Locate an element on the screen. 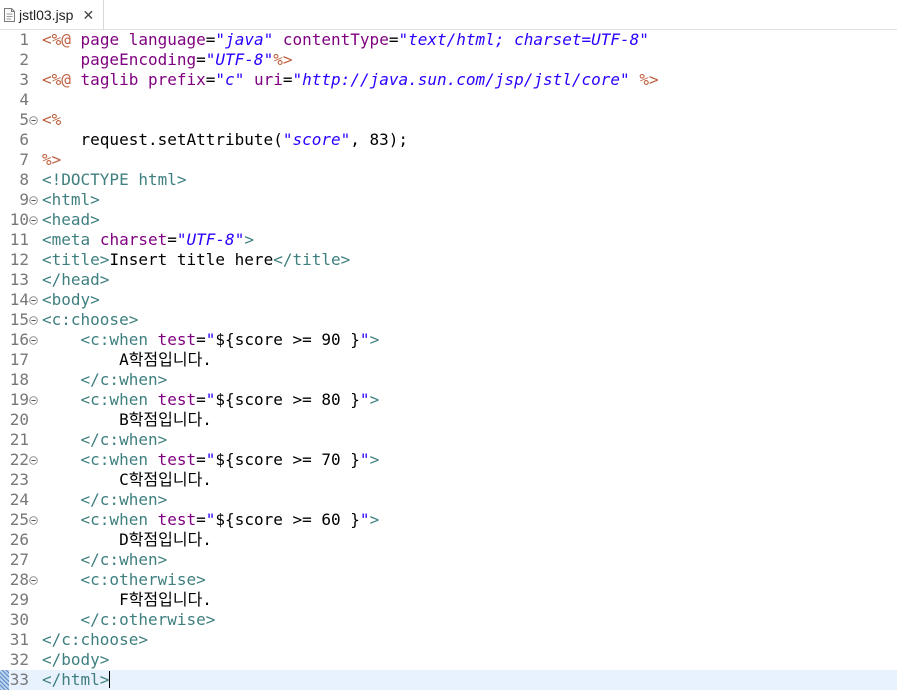 This screenshot has height=690, width=897. code-line: 11 <meta charset="UTF-8"> is located at coordinates (448, 240).